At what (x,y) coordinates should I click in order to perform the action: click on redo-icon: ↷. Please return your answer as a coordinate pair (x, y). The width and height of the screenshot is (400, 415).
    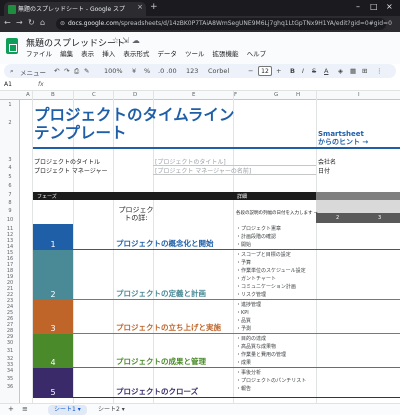
    Looking at the image, I should click on (66, 71).